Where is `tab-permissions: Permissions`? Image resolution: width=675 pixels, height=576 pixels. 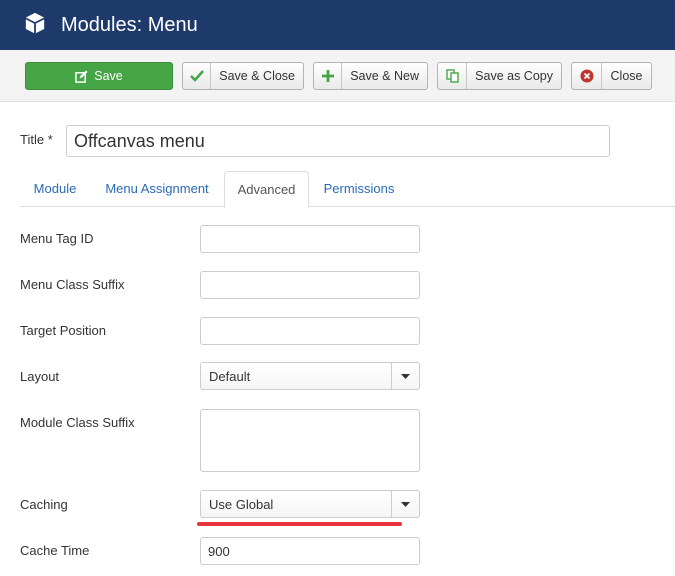 tab-permissions: Permissions is located at coordinates (359, 189).